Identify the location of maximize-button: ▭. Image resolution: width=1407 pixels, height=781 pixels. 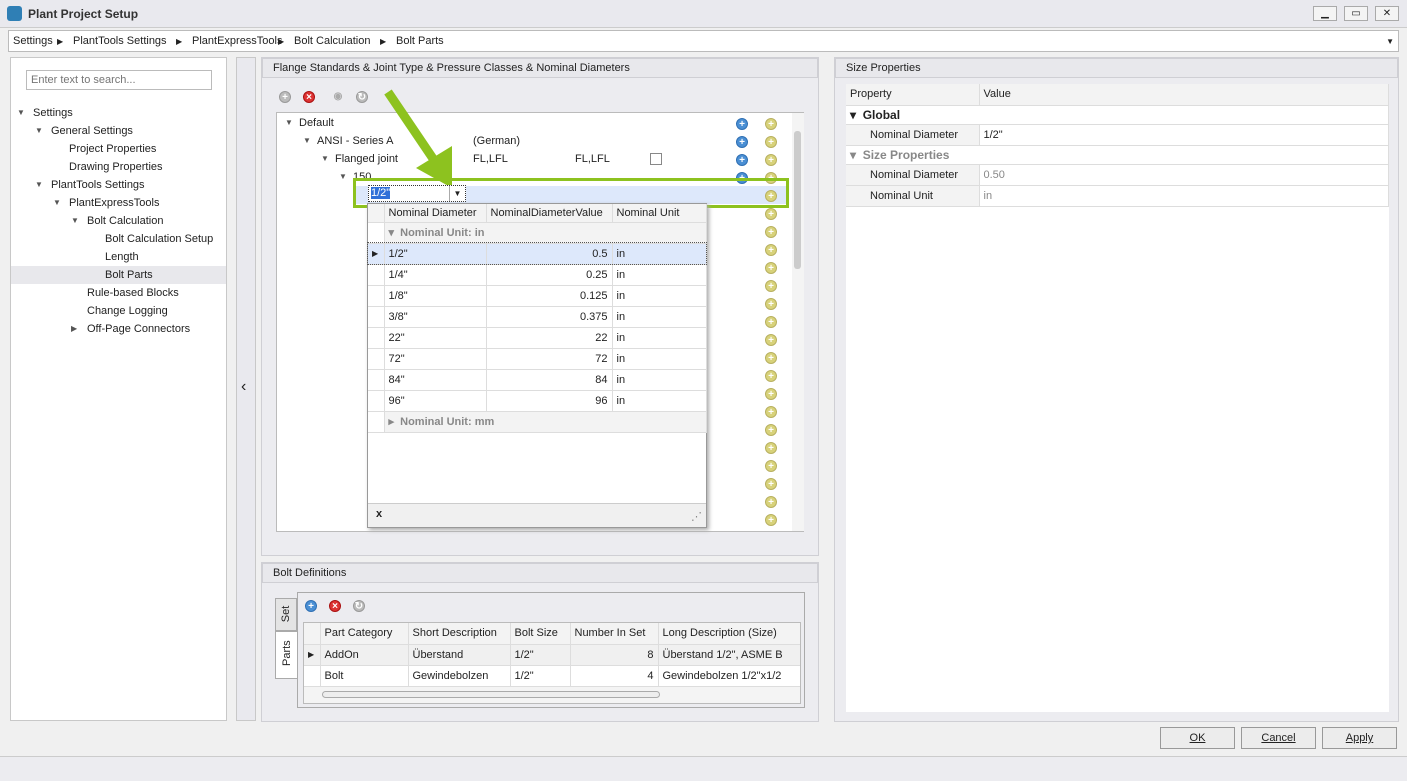
(1356, 13).